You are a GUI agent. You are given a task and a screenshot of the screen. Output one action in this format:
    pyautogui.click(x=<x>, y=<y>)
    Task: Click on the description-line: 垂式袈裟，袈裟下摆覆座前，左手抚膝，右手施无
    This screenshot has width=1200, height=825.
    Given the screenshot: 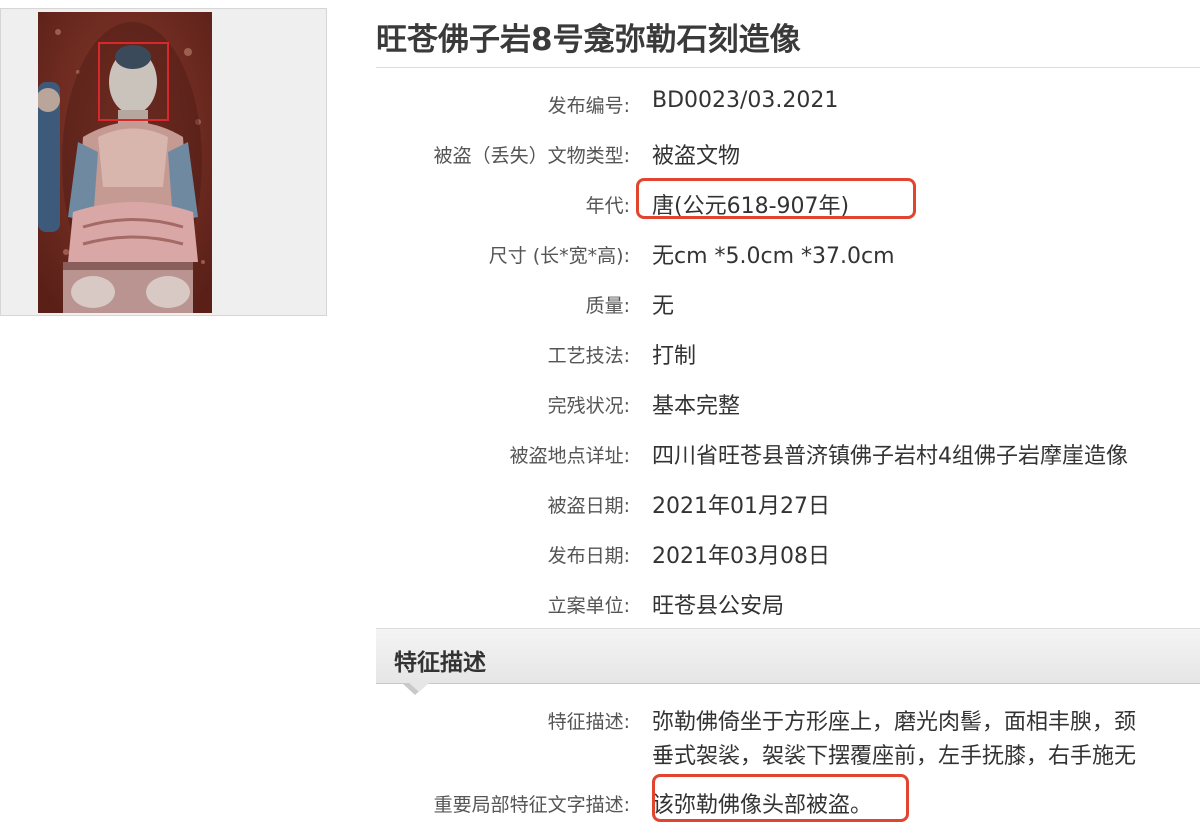 What is the action you would take?
    pyautogui.click(x=894, y=756)
    